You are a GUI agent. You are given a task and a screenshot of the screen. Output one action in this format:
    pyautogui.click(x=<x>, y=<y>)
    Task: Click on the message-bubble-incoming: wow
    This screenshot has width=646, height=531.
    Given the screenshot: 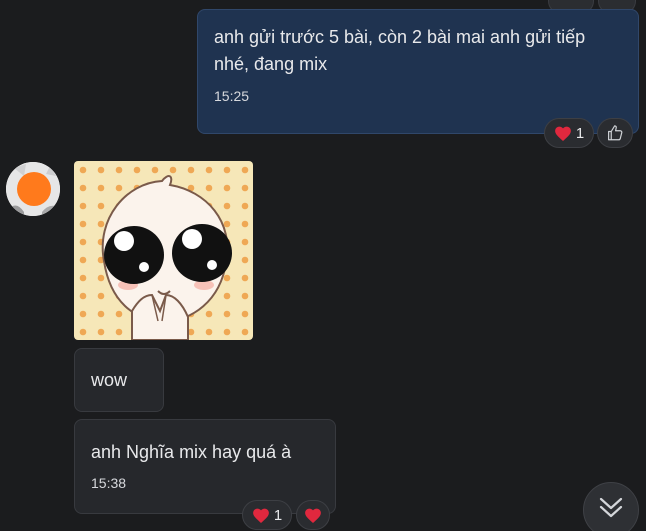 What is the action you would take?
    pyautogui.click(x=119, y=380)
    